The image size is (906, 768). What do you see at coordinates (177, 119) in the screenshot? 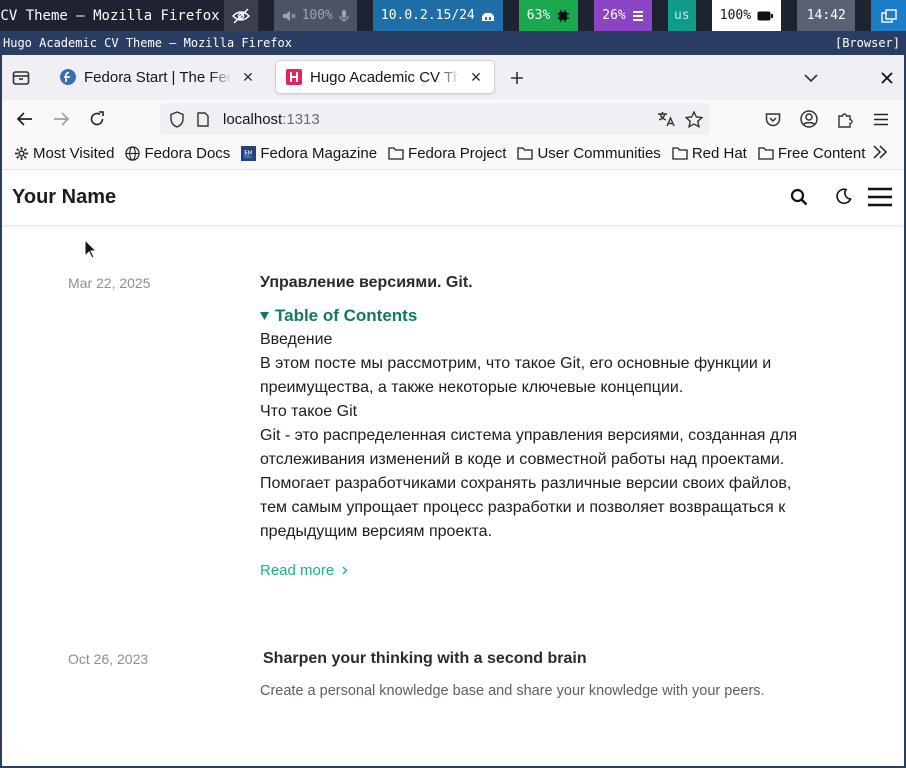
I see `shield-icon` at bounding box center [177, 119].